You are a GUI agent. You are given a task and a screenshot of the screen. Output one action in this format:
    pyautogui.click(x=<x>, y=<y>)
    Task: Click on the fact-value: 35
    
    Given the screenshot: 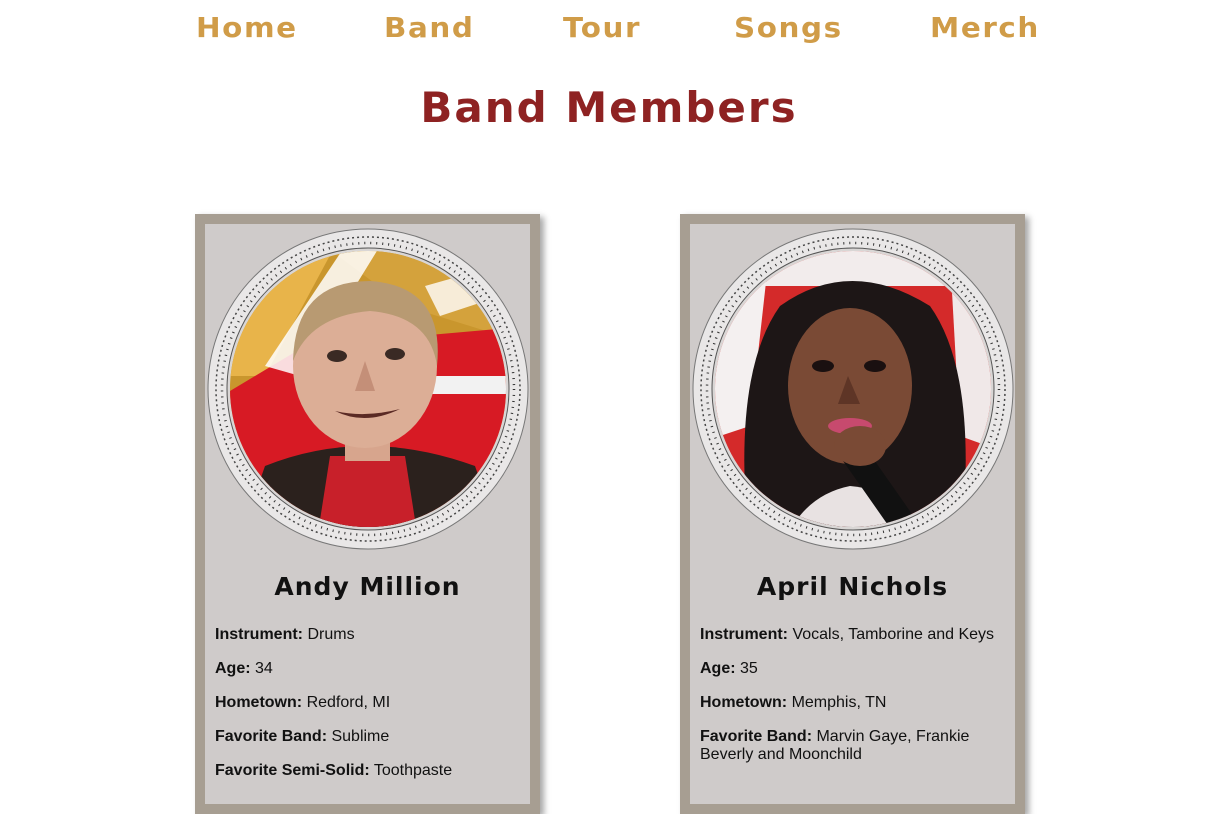 What is the action you would take?
    pyautogui.click(x=749, y=668)
    